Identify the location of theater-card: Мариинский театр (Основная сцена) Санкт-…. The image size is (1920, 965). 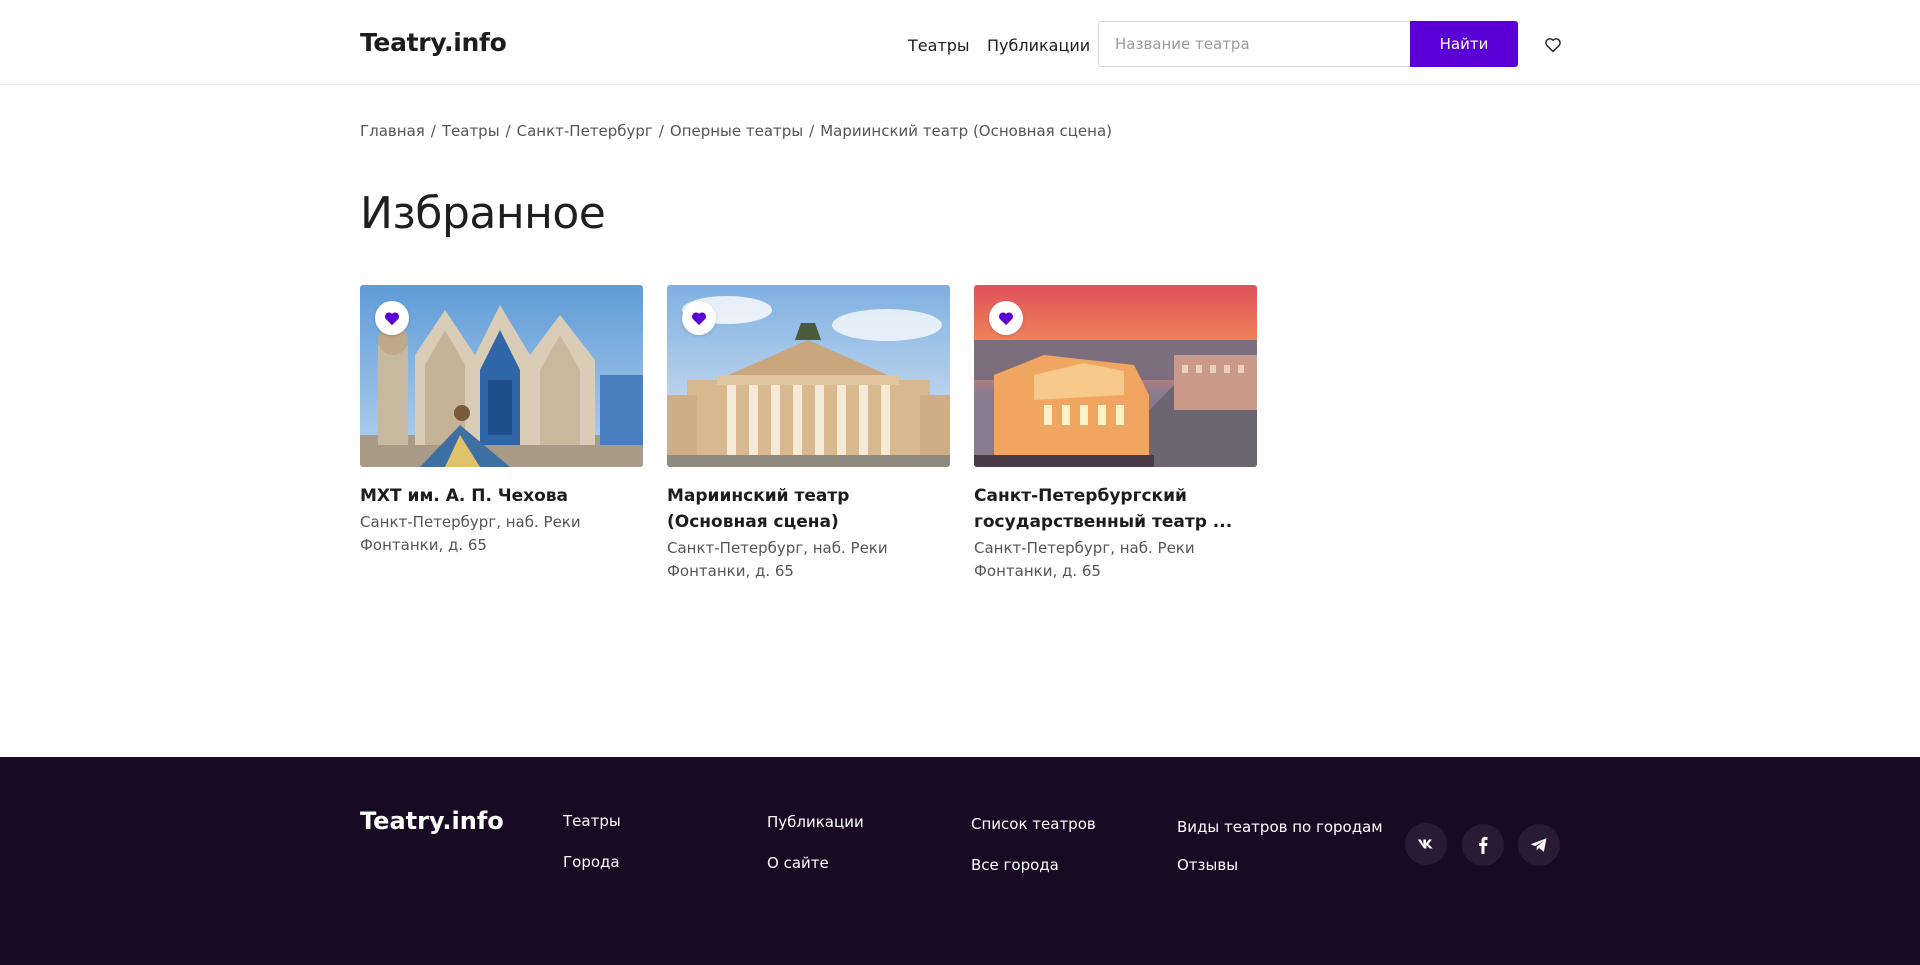
(808, 434).